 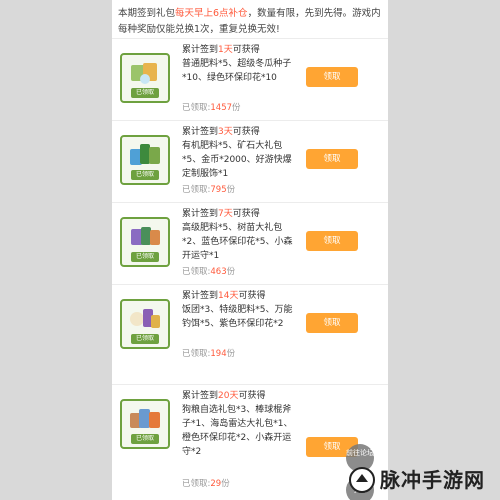 What do you see at coordinates (237, 71) in the screenshot?
I see `reward-description: 普通肥料*5、超级冬瓜种子*10、绿色环保印花*10` at bounding box center [237, 71].